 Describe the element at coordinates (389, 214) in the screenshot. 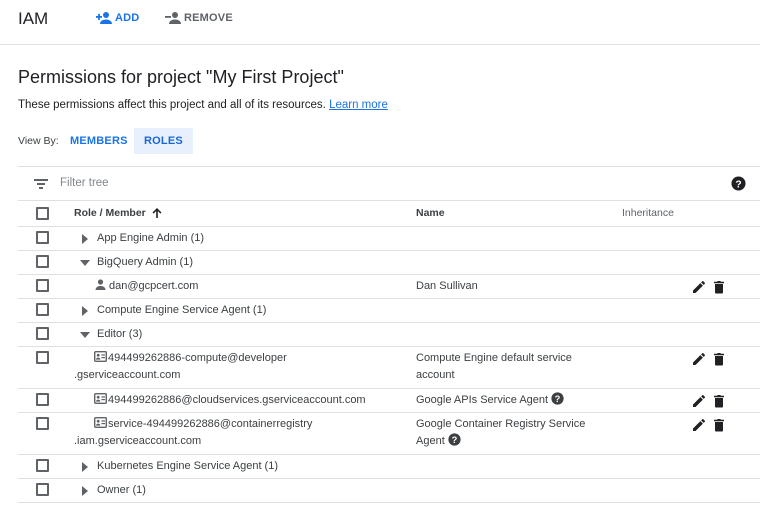

I see `table-header: Role / Member Name Inheritance` at that location.